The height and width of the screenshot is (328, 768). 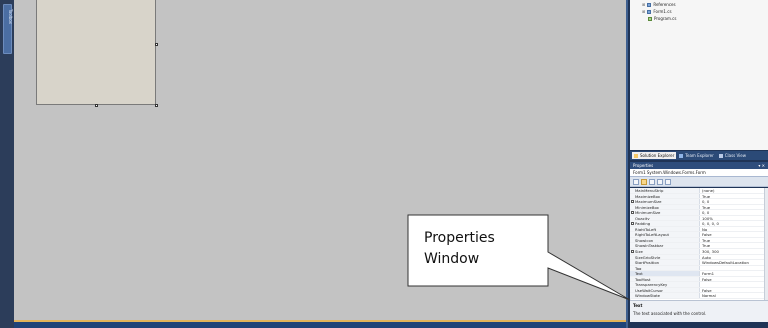 I want to click on solution-explorer-tree: ⊞ References ⊞ Form1.cs Program.cs, so click(x=699, y=75).